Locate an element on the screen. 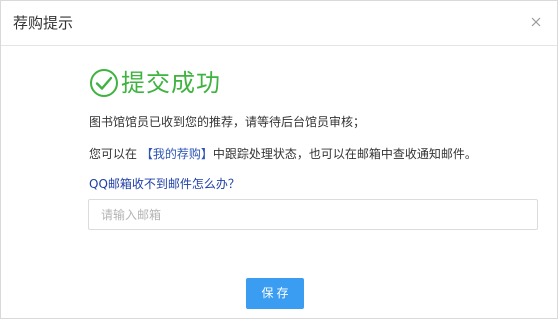 This screenshot has width=558, height=319. tracking-notice: 您可以在 【我的荐购】中跟踪处理状态，也可以在邮箱中查收通知邮件。 is located at coordinates (283, 154).